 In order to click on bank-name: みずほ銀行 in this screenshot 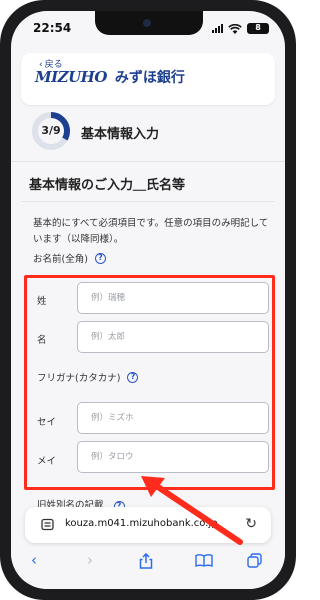, I will do `click(149, 78)`.